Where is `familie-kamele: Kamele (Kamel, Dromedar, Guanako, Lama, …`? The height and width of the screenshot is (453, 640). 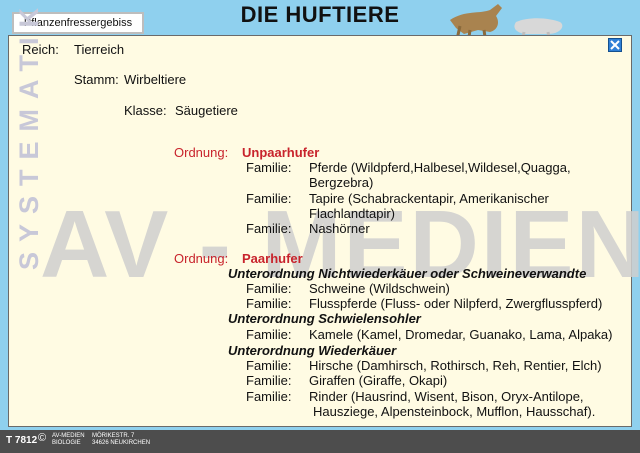
familie-kamele: Kamele (Kamel, Dromedar, Guanako, Lama, … is located at coordinates (461, 334).